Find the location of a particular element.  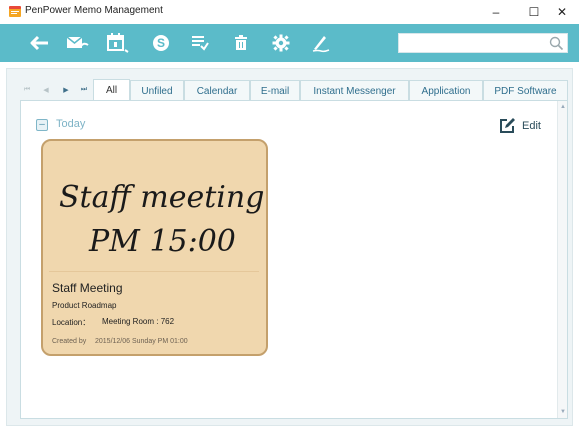

next-page-icon: ▶ is located at coordinates (66, 90).